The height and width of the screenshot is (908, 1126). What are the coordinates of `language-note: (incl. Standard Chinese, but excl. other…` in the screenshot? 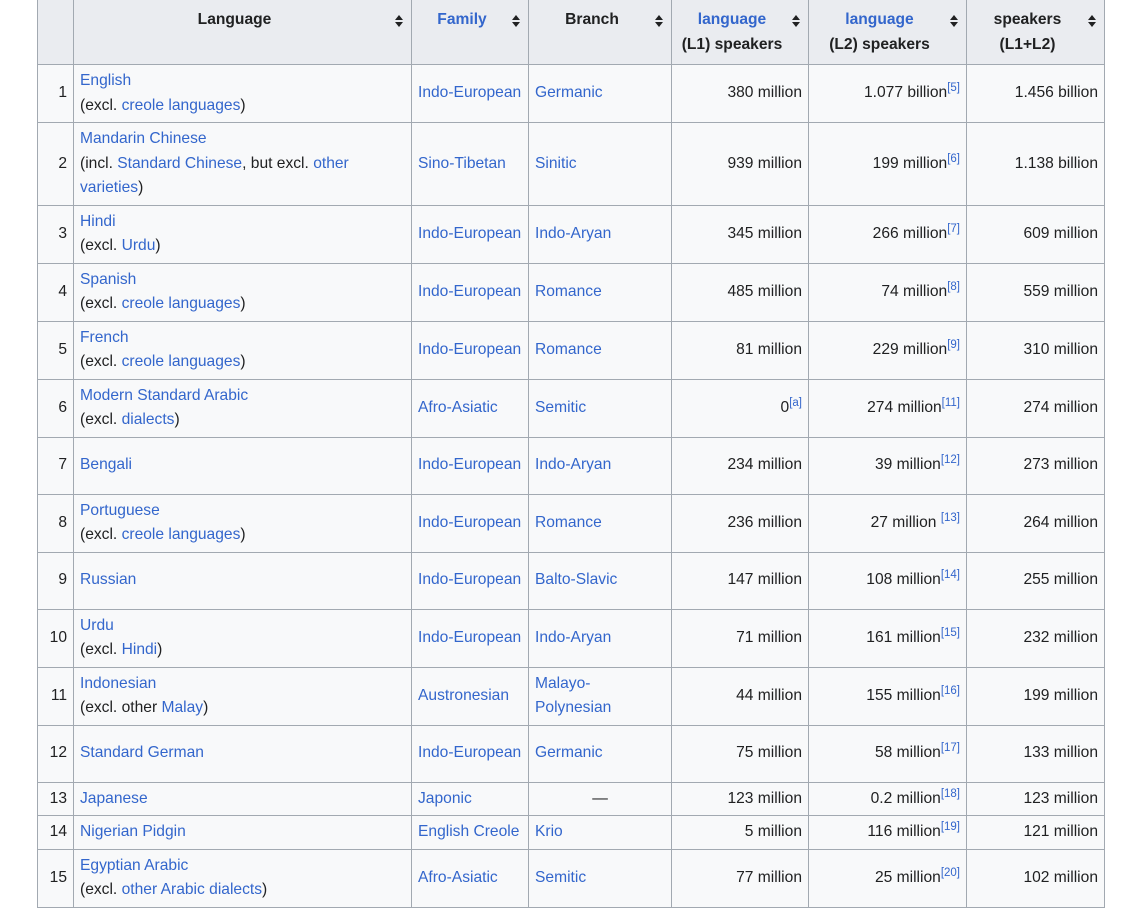 It's located at (214, 176).